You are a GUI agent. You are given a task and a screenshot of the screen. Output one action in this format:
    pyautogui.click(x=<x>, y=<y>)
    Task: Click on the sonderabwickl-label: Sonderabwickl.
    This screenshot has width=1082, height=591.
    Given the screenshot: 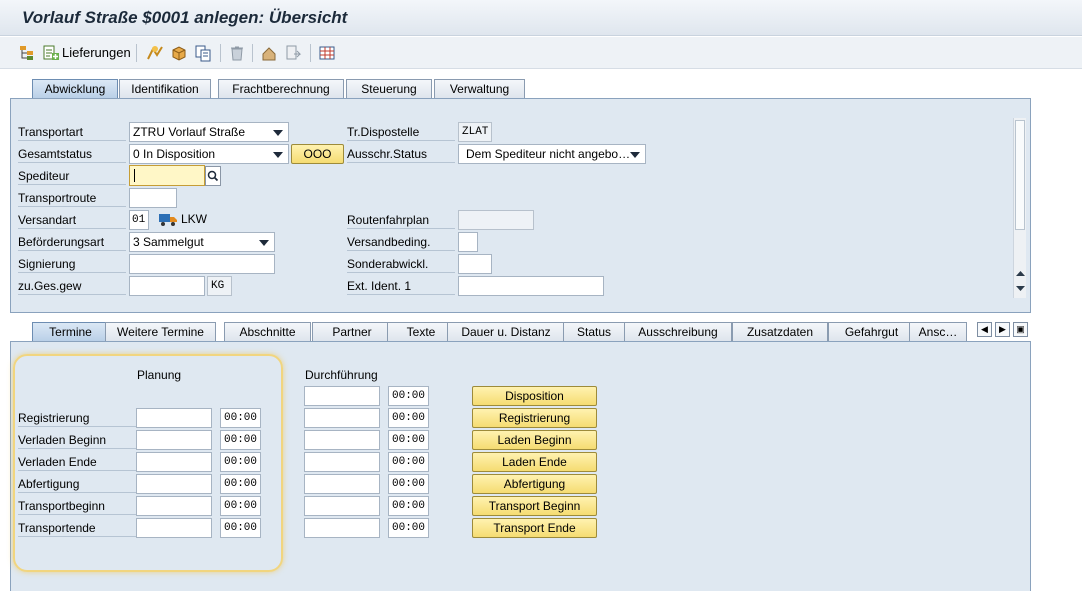 What is the action you would take?
    pyautogui.click(x=401, y=264)
    